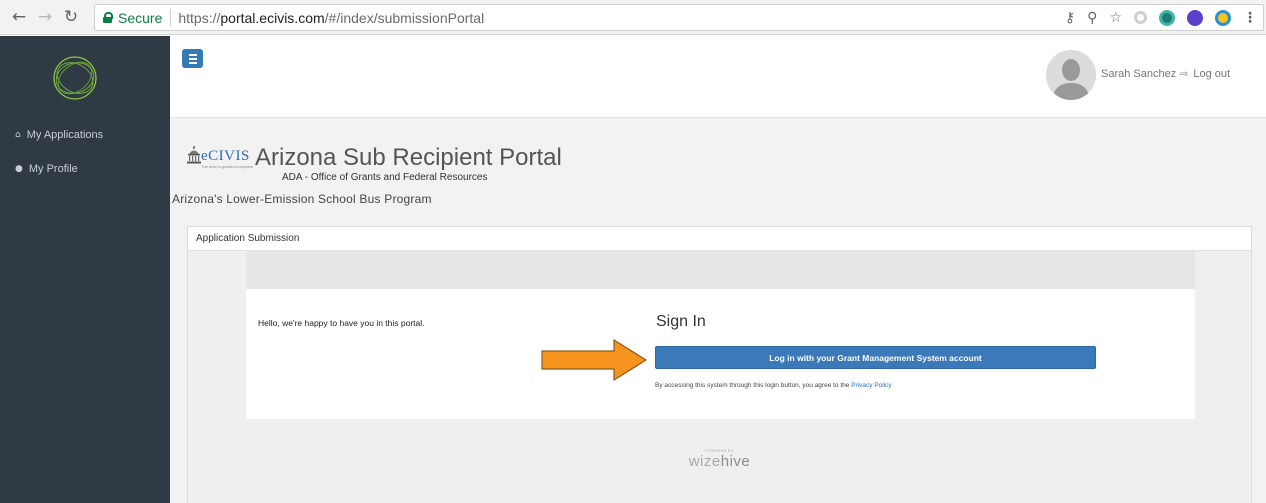 Image resolution: width=1266 pixels, height=503 pixels. I want to click on menu-toggle-button, so click(192, 58).